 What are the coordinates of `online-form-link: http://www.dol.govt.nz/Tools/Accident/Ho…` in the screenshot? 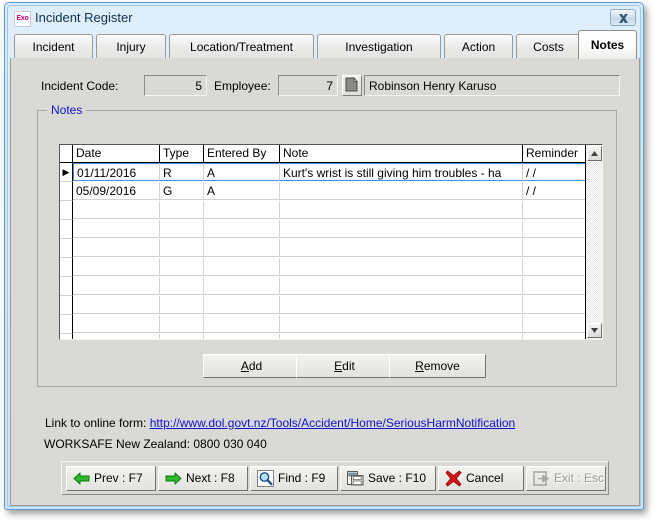 It's located at (333, 423).